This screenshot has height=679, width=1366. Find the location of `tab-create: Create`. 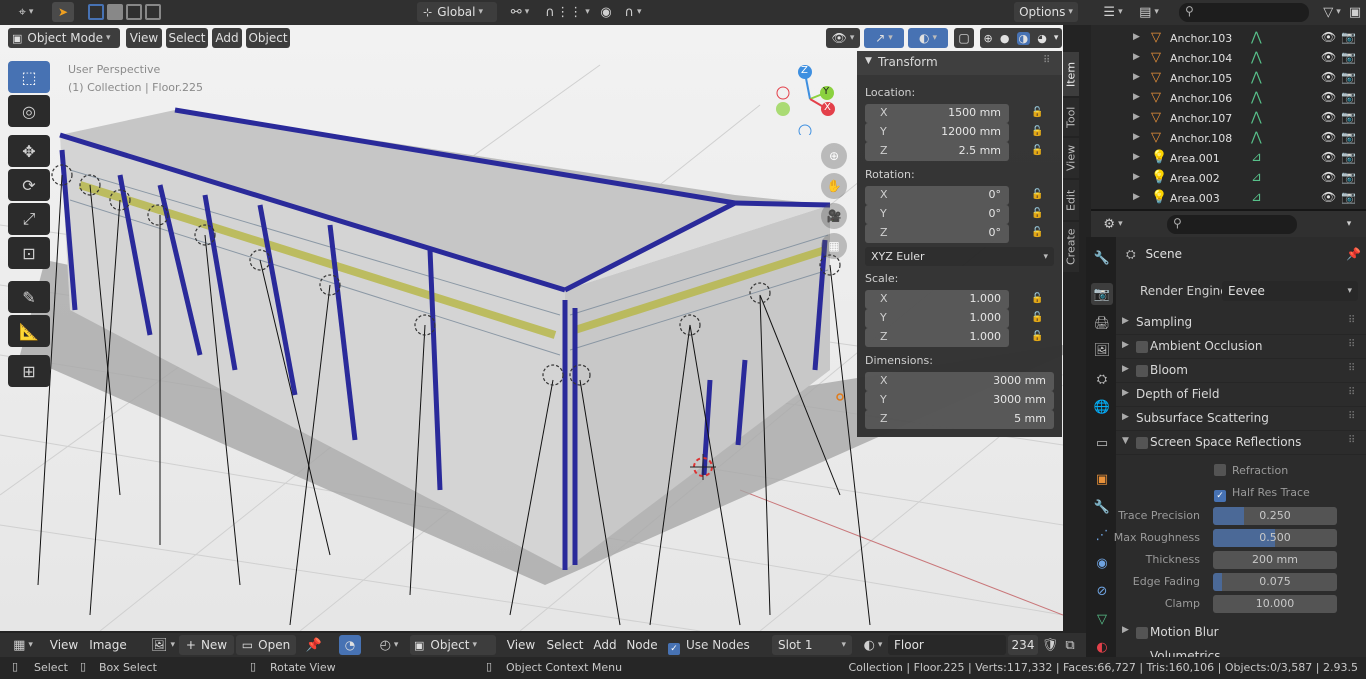

tab-create: Create is located at coordinates (1071, 247).